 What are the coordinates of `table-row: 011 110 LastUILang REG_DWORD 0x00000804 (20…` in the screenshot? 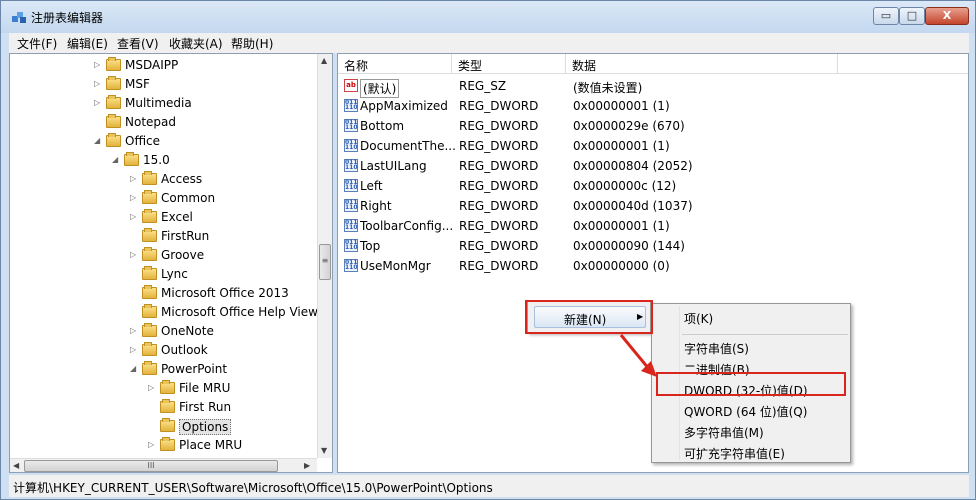 It's located at (653, 166).